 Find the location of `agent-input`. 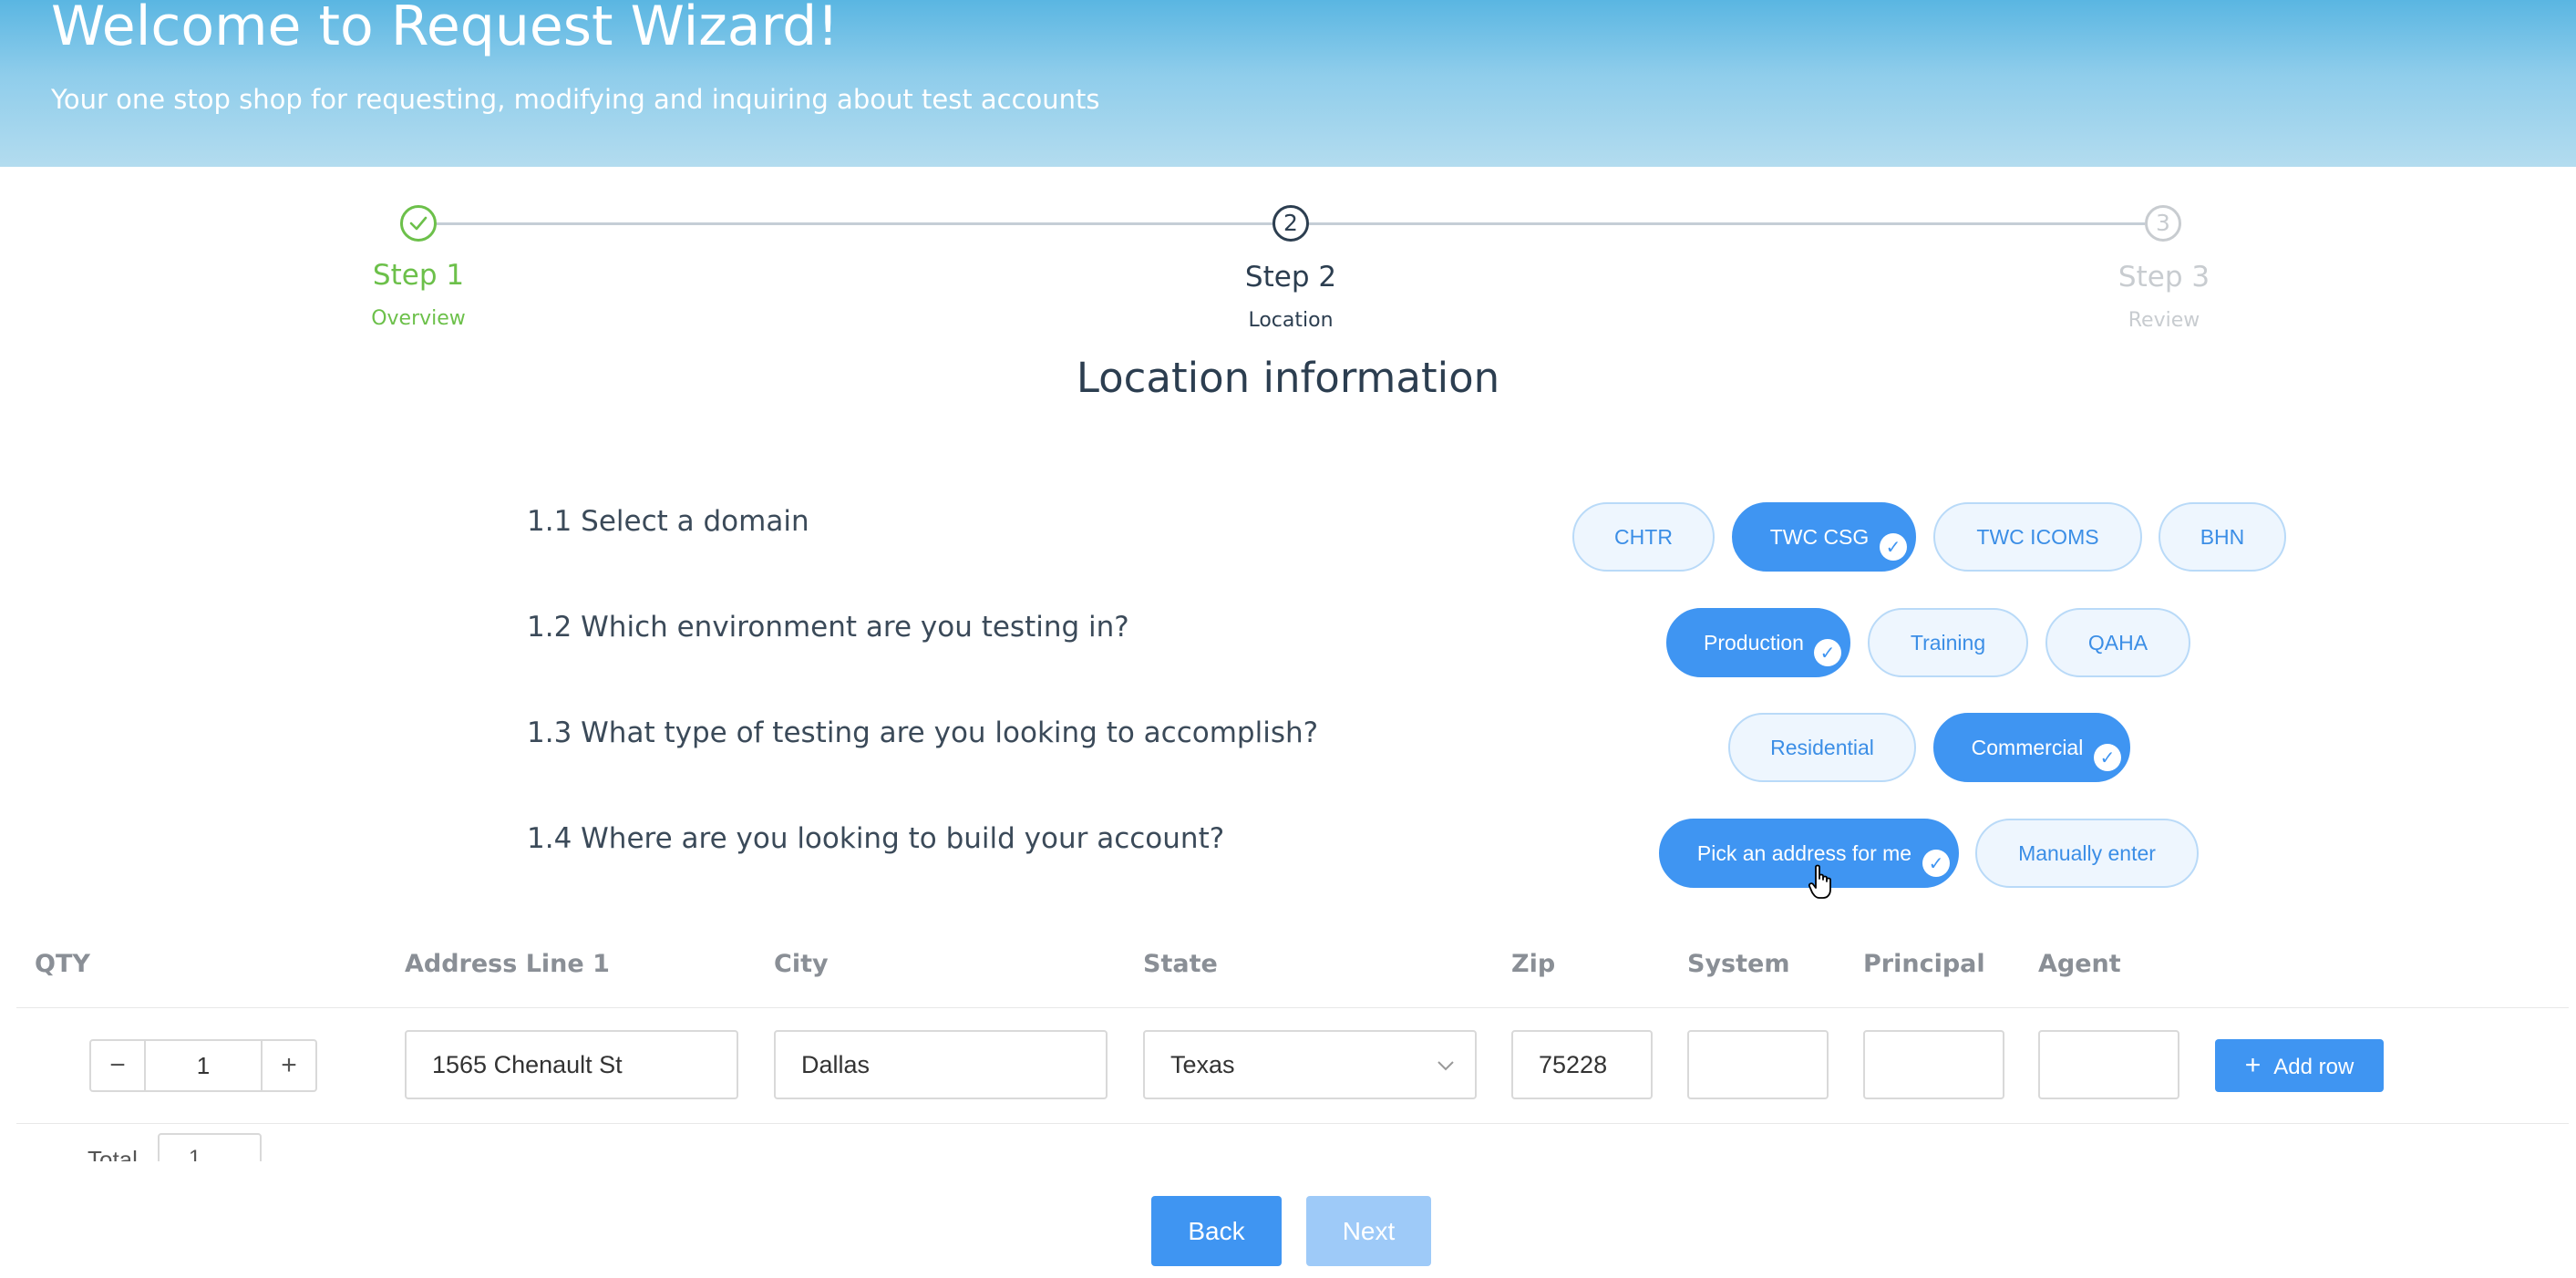

agent-input is located at coordinates (2108, 1064).